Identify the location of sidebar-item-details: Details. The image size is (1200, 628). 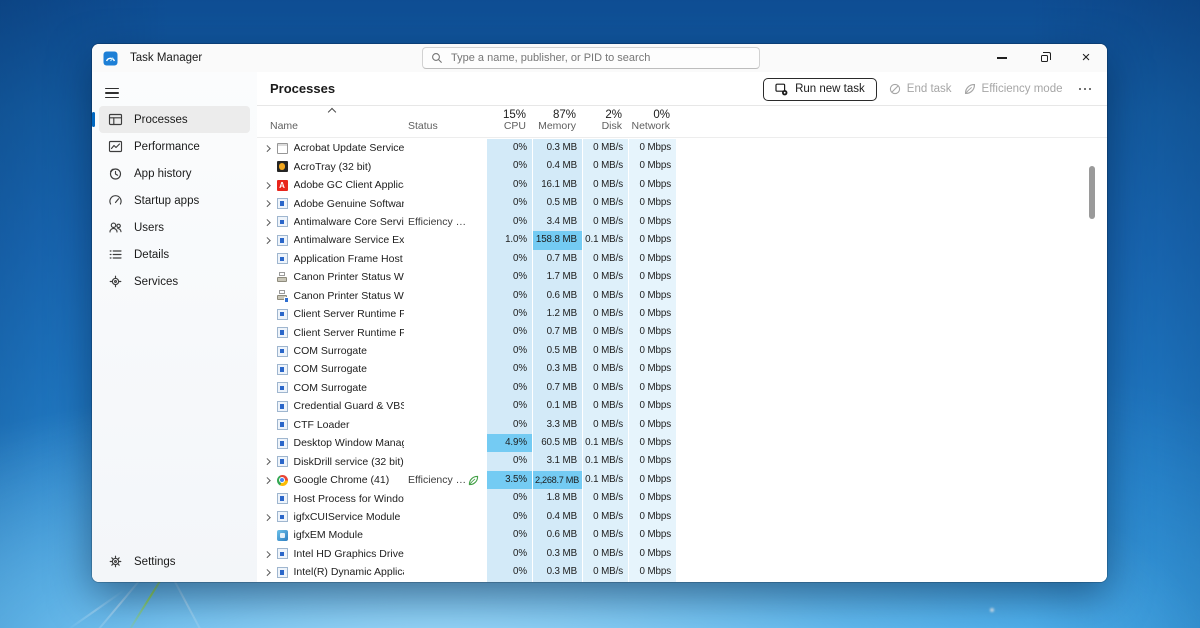
(174, 254).